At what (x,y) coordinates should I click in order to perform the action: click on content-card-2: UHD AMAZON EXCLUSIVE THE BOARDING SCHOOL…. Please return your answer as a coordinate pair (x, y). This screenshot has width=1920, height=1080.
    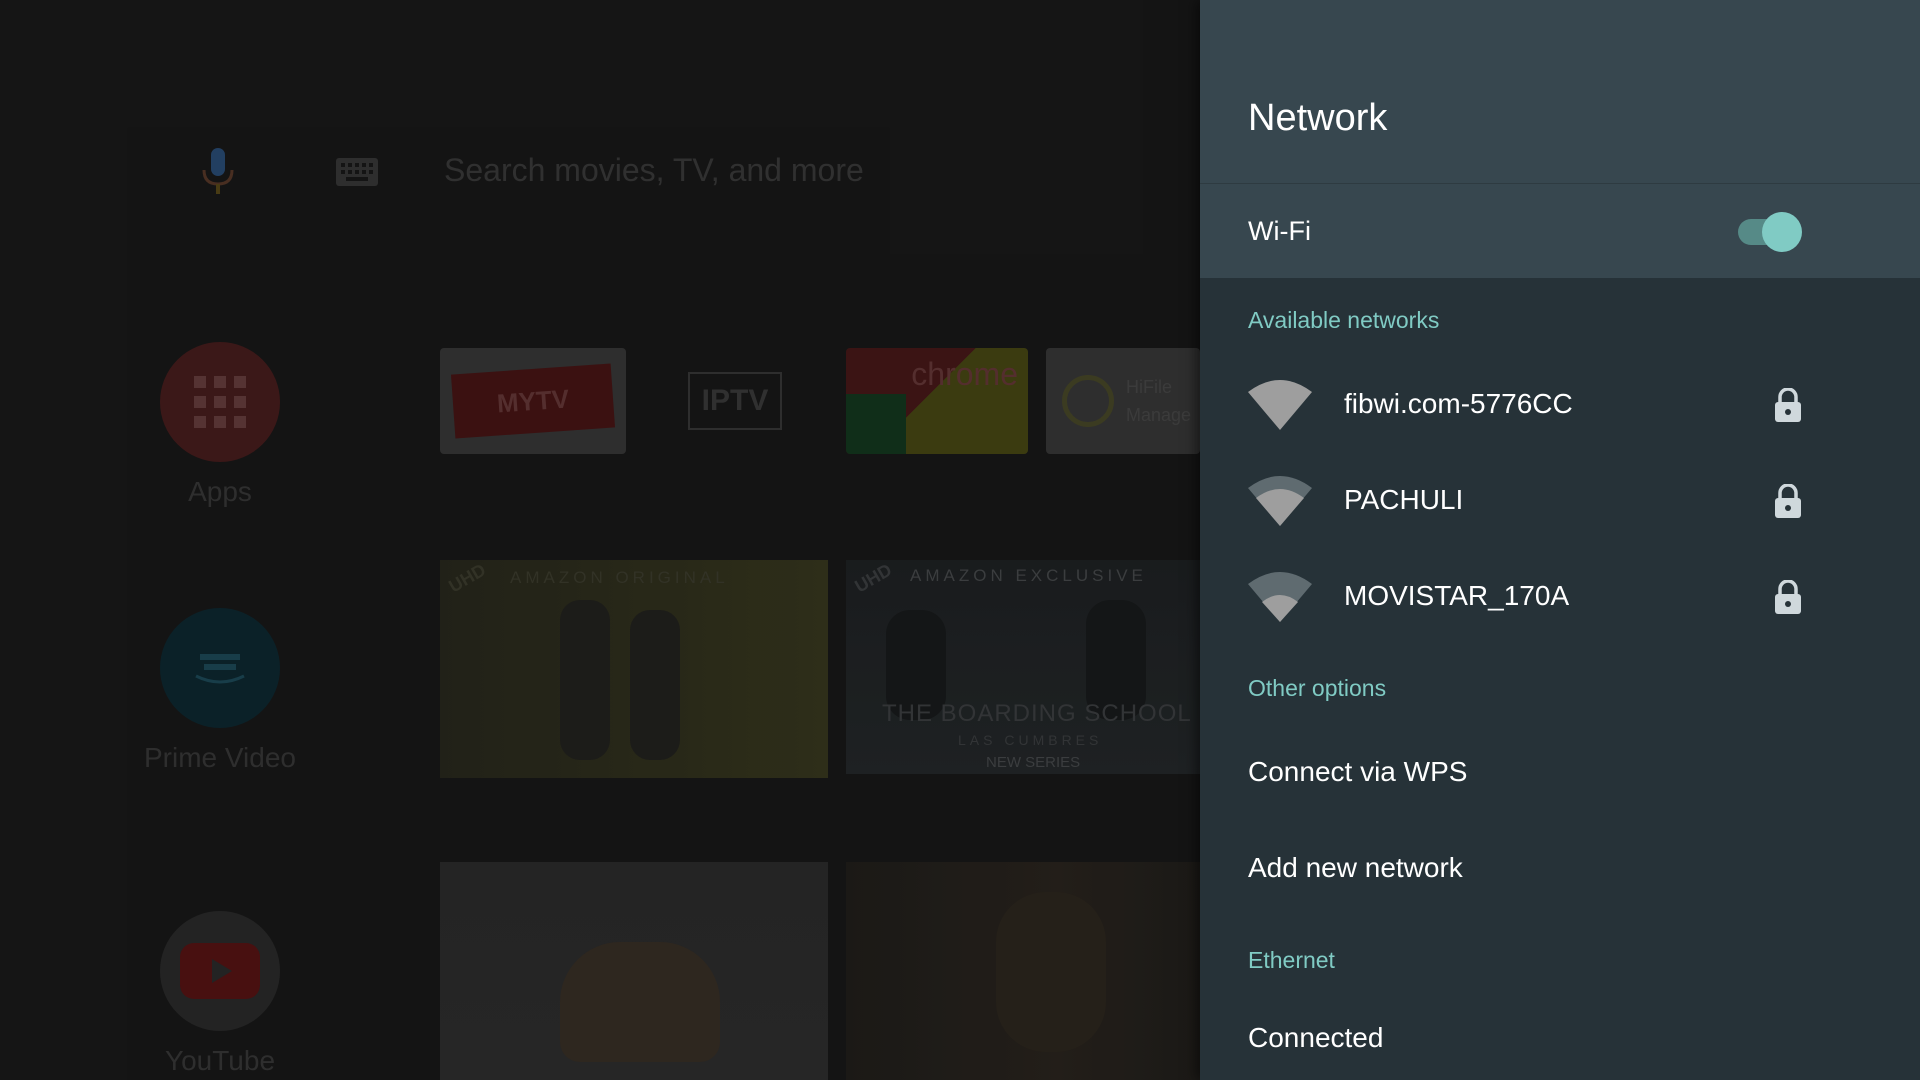
    Looking at the image, I should click on (1023, 667).